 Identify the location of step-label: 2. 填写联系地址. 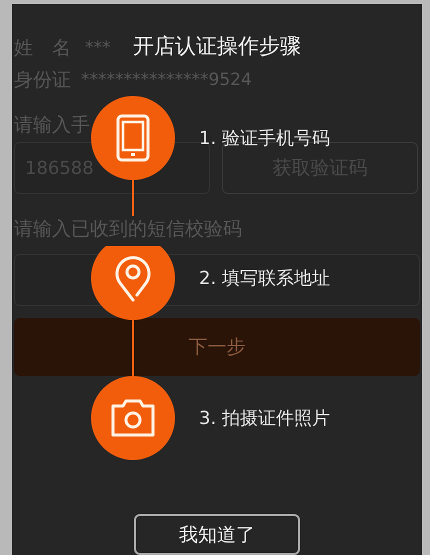
(264, 278).